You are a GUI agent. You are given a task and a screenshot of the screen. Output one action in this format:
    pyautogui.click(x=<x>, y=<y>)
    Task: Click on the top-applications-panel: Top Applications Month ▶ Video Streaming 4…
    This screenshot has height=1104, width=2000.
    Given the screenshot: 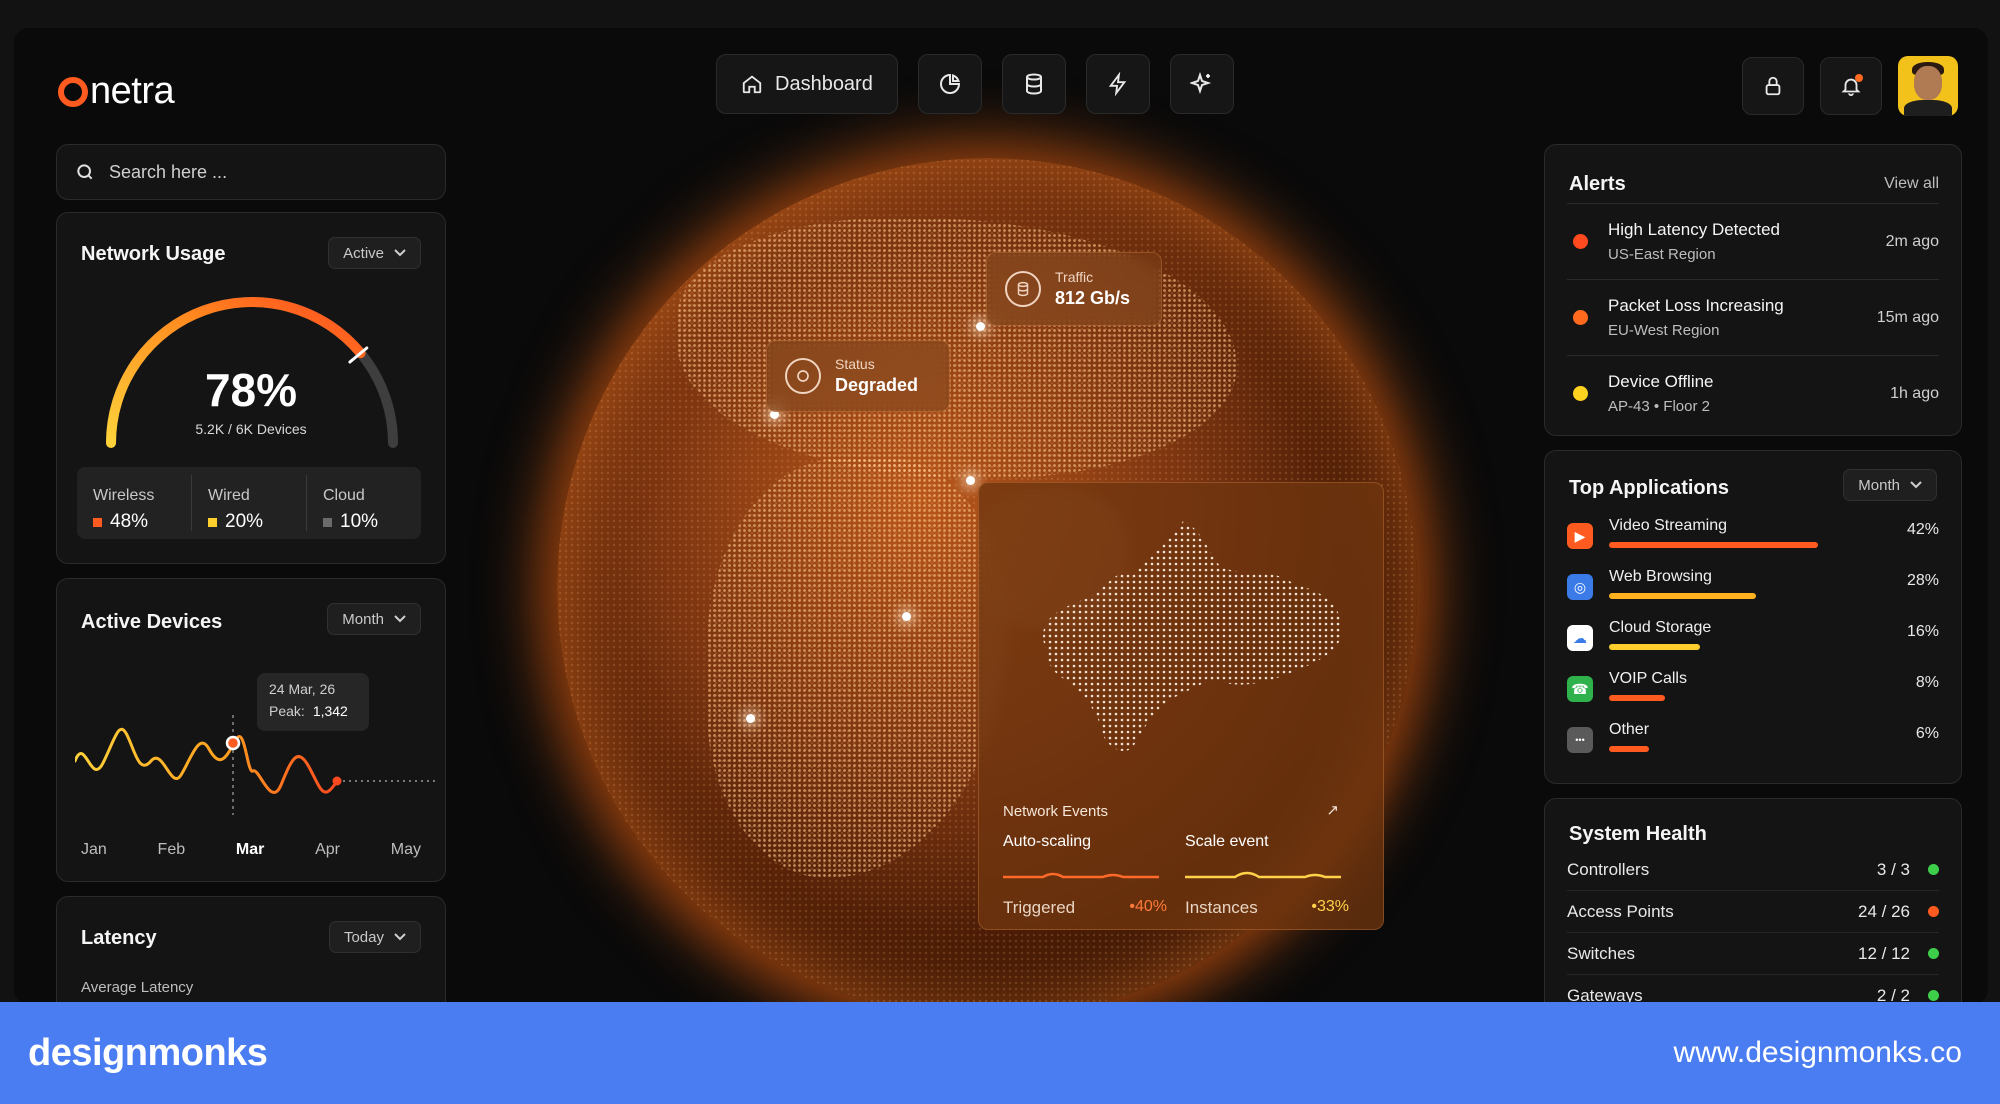 What is the action you would take?
    pyautogui.click(x=1753, y=617)
    